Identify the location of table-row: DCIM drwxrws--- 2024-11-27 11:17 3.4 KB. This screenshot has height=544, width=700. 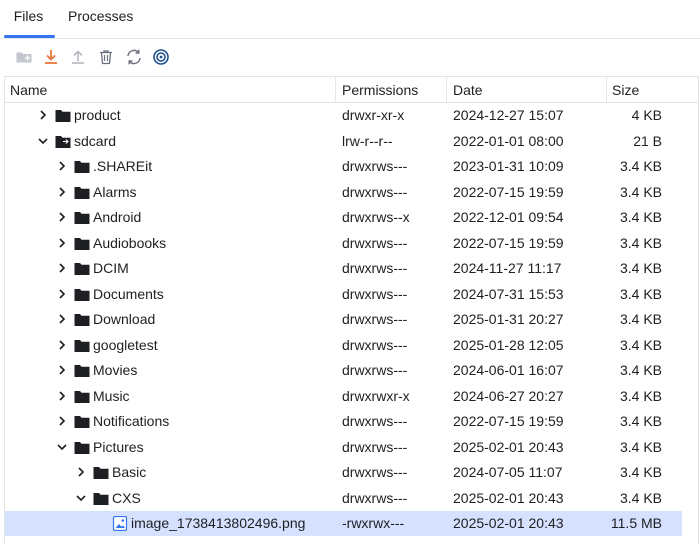
(343, 268).